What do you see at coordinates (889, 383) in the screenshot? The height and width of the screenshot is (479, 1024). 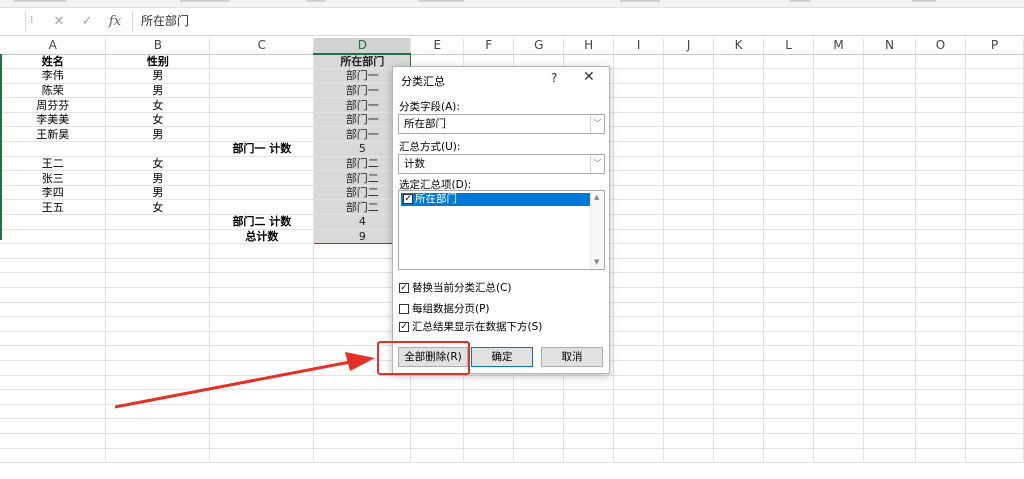 I see `cell-n23` at bounding box center [889, 383].